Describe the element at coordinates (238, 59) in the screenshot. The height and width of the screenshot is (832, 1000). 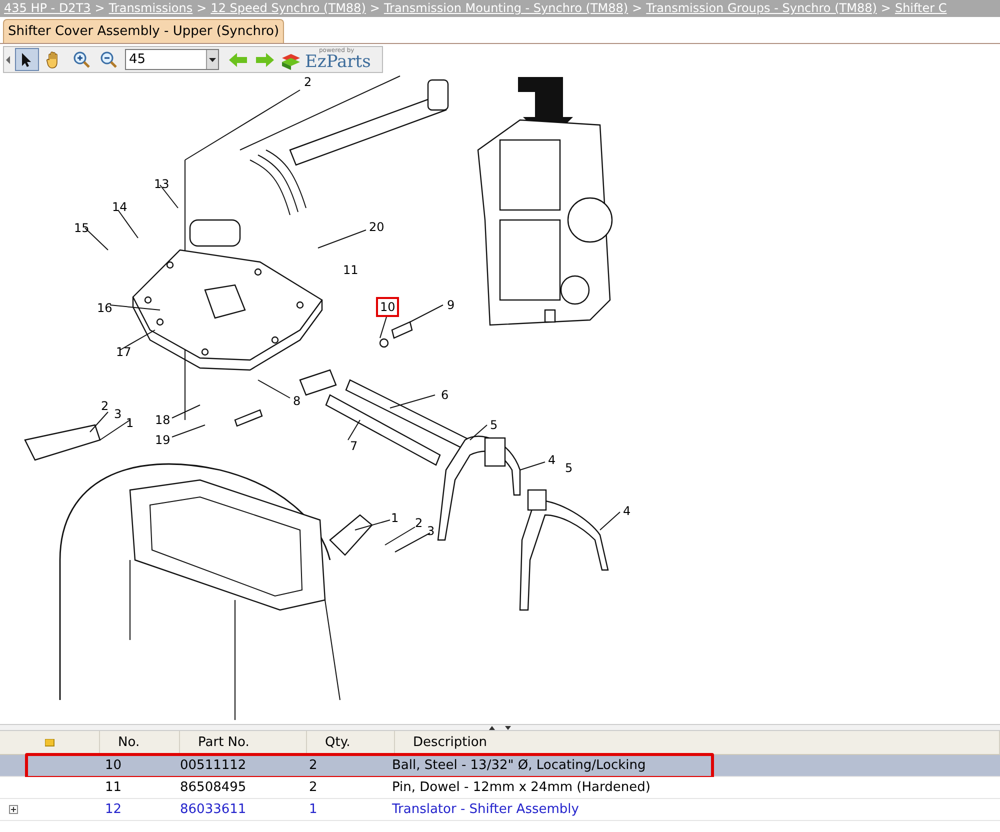
I see `left-arrow-icon` at that location.